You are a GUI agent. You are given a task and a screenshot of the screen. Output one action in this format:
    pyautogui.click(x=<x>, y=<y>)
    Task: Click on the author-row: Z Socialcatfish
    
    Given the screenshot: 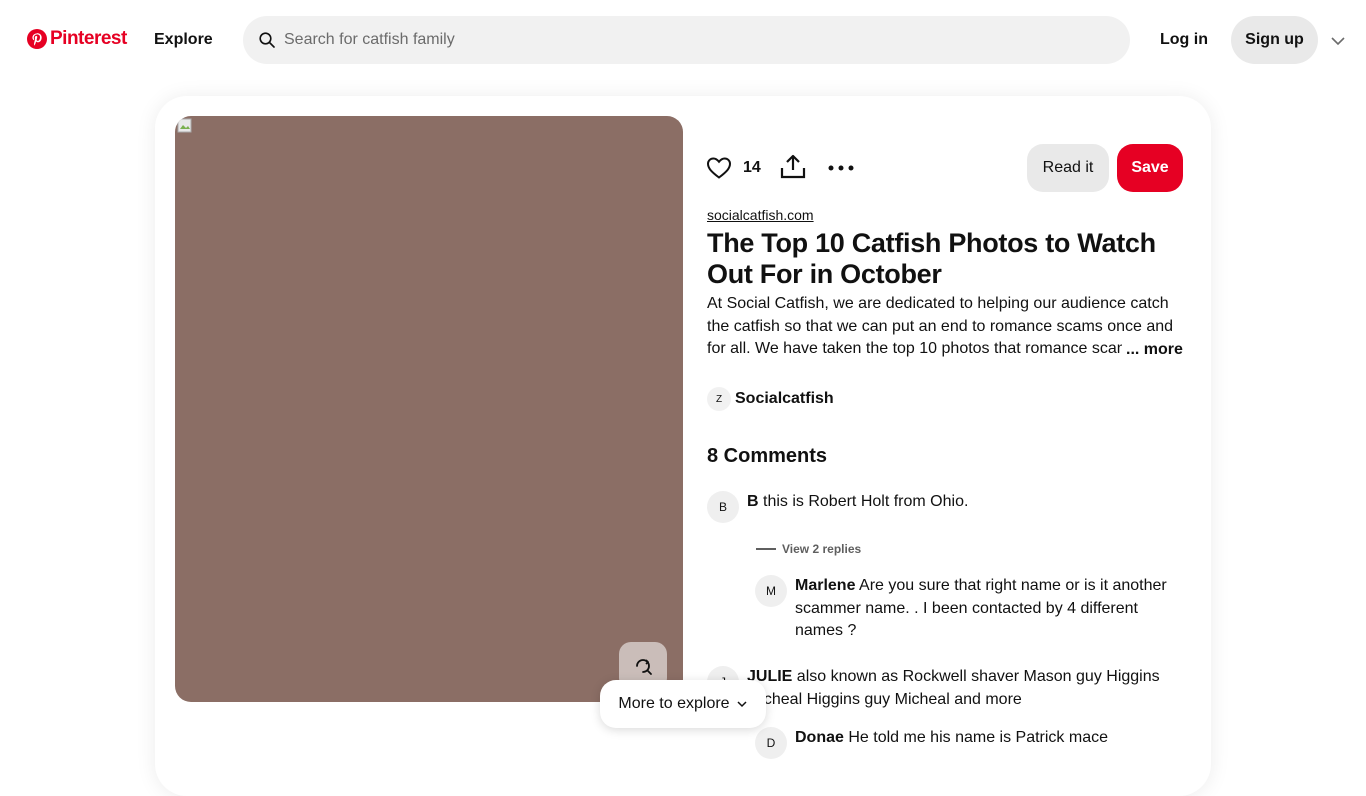 What is the action you would take?
    pyautogui.click(x=770, y=399)
    